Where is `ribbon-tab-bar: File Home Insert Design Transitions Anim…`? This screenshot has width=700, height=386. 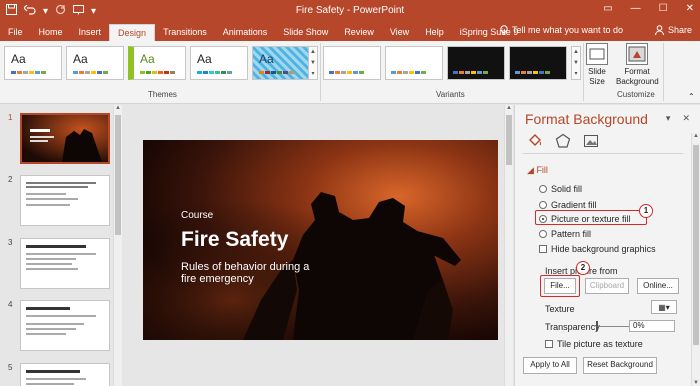 ribbon-tab-bar: File Home Insert Design Transitions Anim… is located at coordinates (350, 31).